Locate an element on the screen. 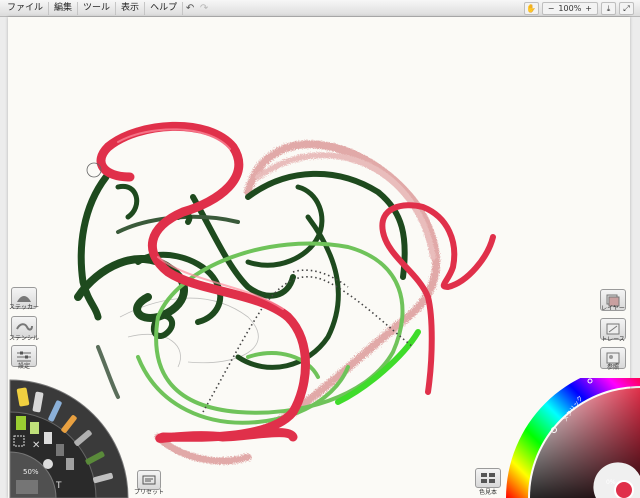 The image size is (640, 498). brush-size-chip is located at coordinates (27, 487).